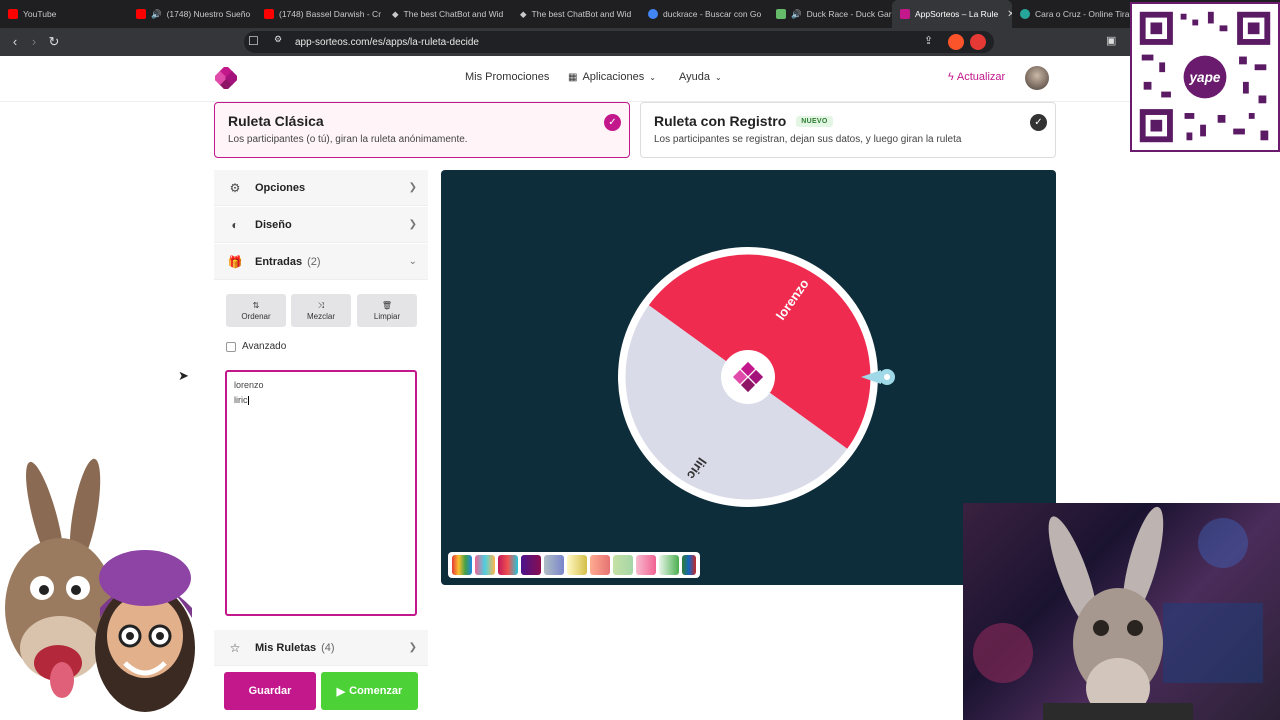 This screenshot has width=1280, height=720. I want to click on wheels-count: (4), so click(328, 647).